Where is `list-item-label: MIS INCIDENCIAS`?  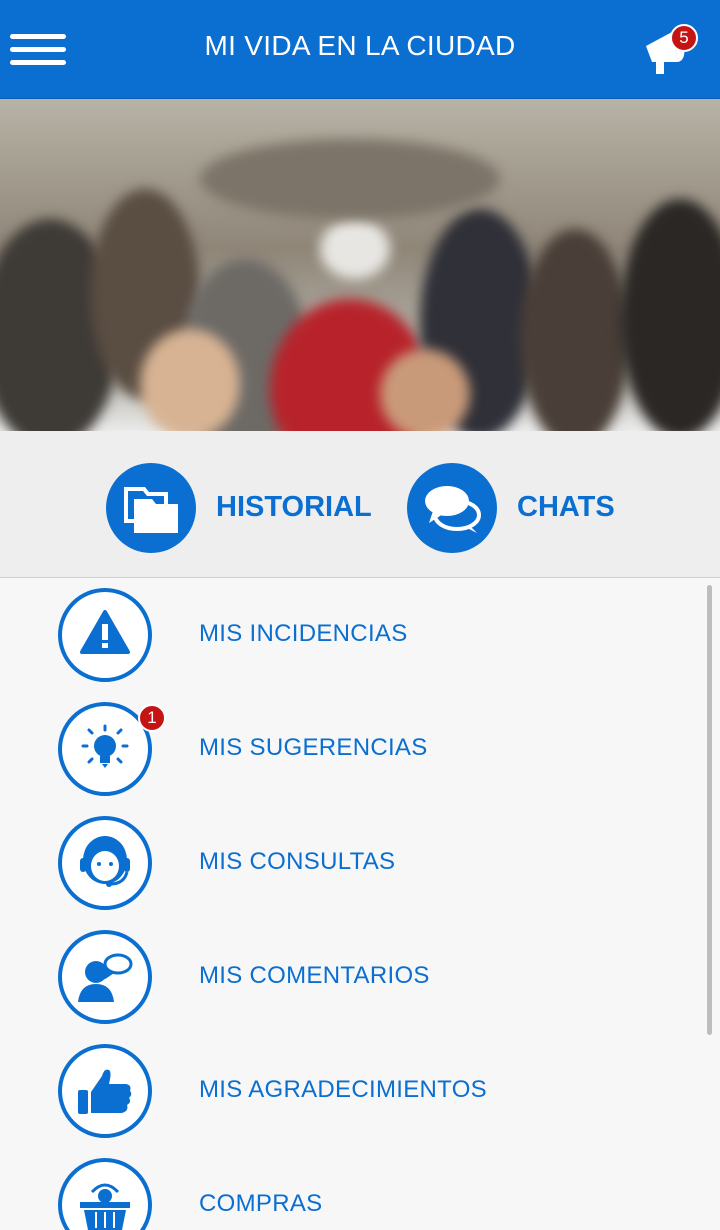
list-item-label: MIS INCIDENCIAS is located at coordinates (303, 633).